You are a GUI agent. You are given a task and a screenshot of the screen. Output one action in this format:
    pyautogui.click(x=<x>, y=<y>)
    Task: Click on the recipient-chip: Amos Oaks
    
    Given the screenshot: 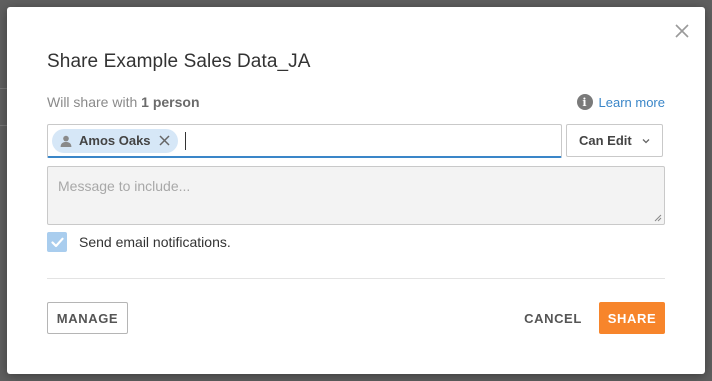 What is the action you would take?
    pyautogui.click(x=115, y=140)
    